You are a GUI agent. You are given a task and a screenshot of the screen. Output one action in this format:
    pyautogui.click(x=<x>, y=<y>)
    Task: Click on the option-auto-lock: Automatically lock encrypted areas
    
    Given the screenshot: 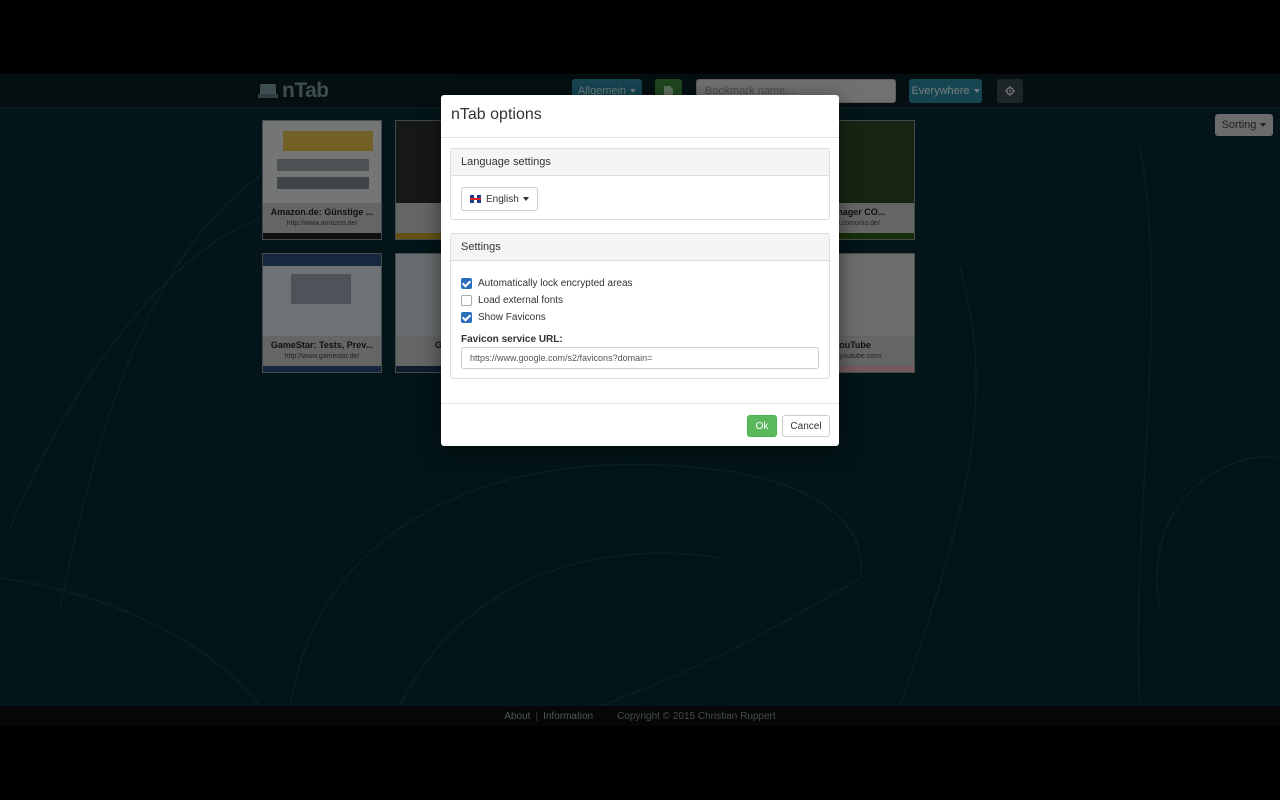 What is the action you would take?
    pyautogui.click(x=547, y=283)
    